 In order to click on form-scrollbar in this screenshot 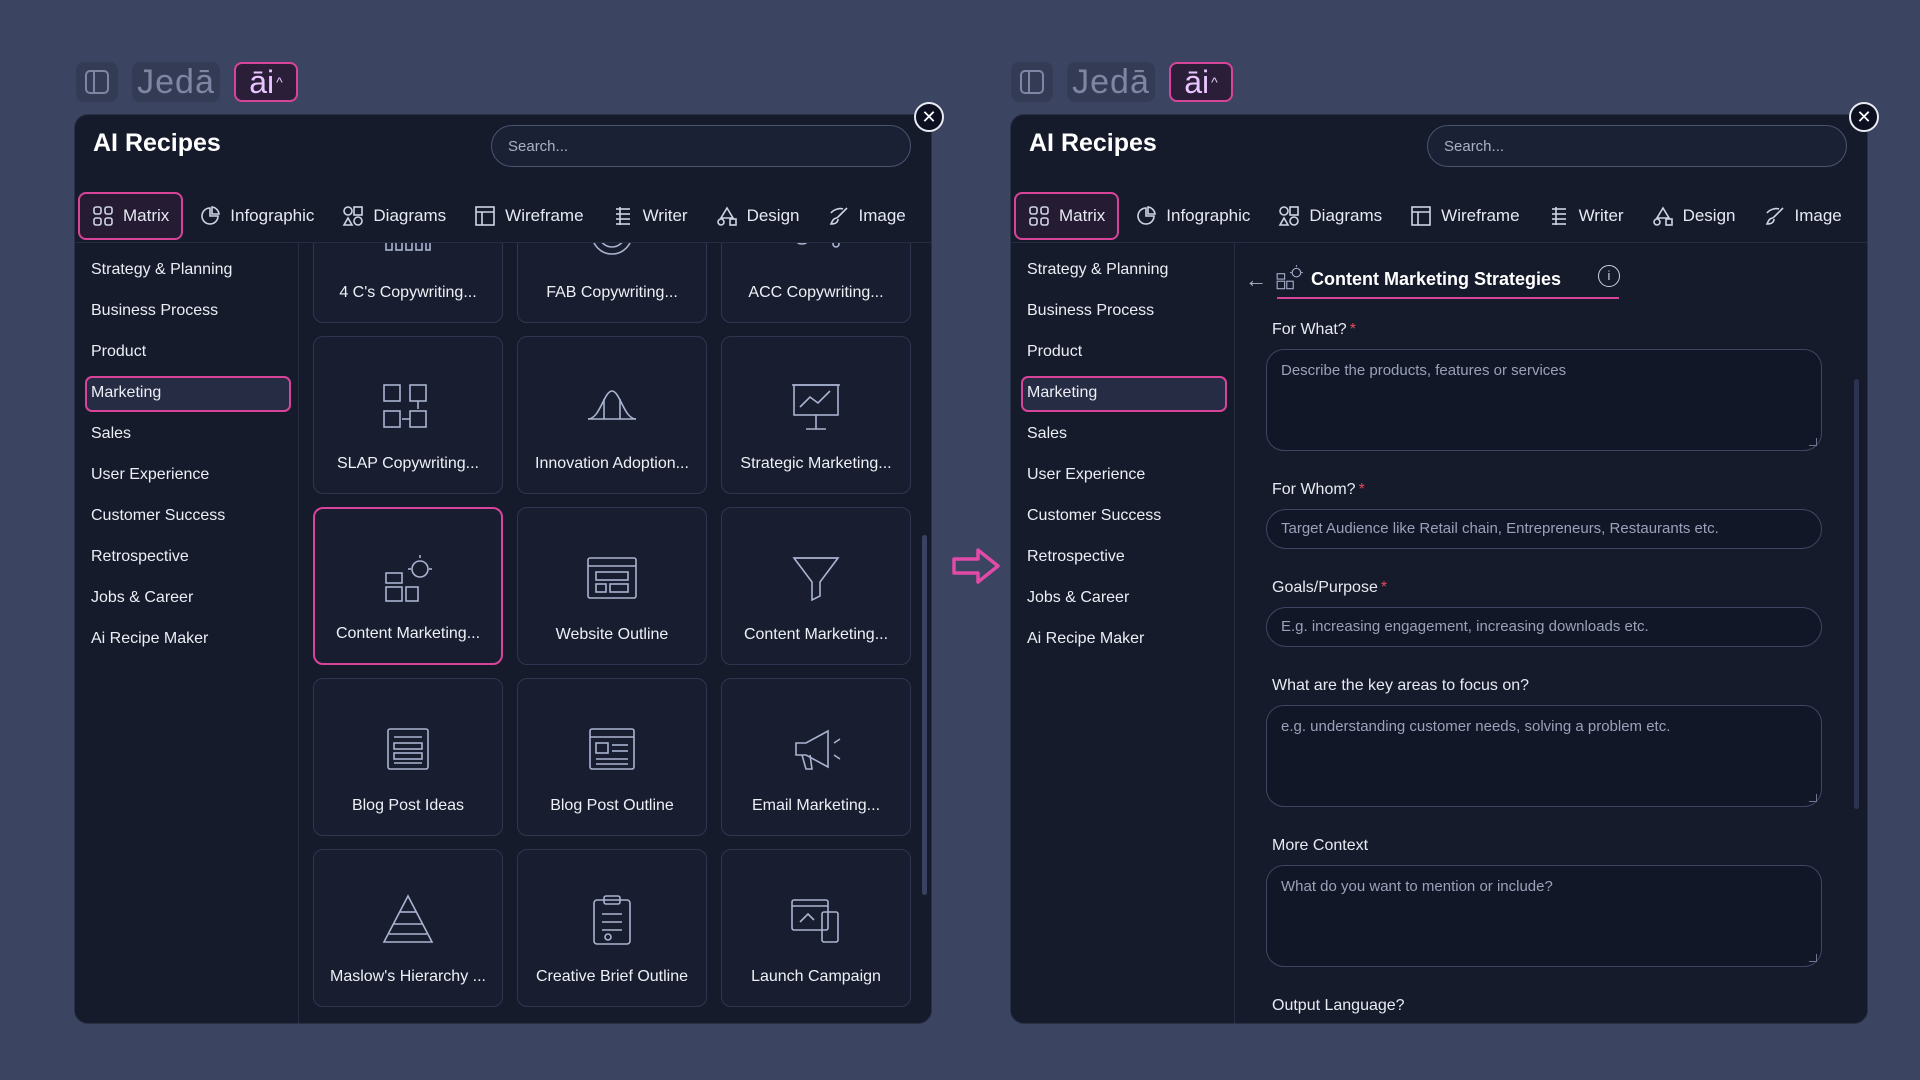, I will do `click(1856, 594)`.